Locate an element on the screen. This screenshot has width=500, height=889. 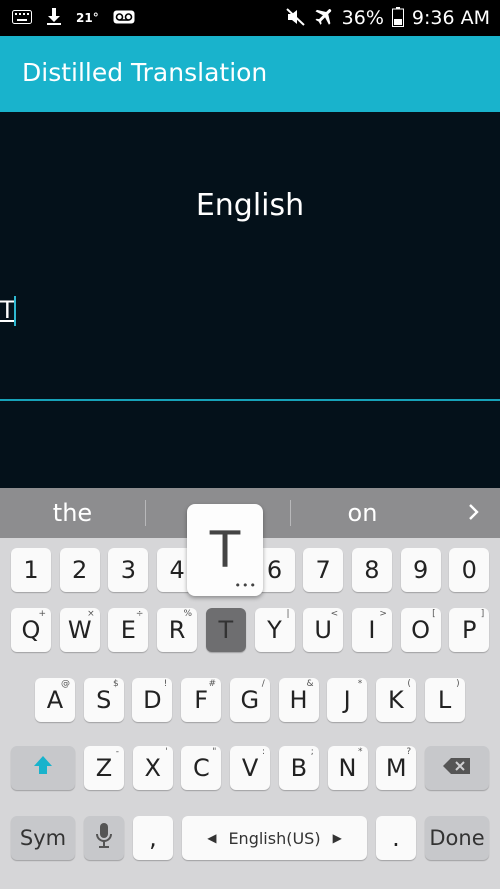
key-3: 3 is located at coordinates (128, 570).